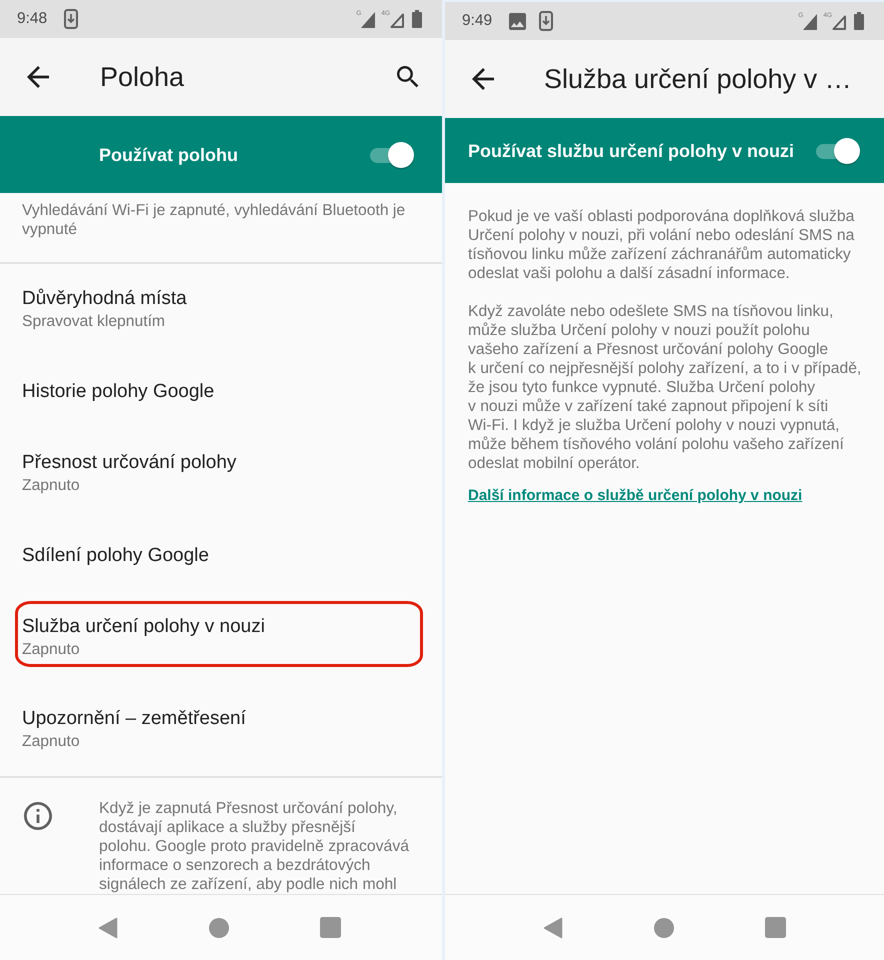 This screenshot has height=960, width=884. Describe the element at coordinates (477, 21) in the screenshot. I see `status-time: 9:49` at that location.